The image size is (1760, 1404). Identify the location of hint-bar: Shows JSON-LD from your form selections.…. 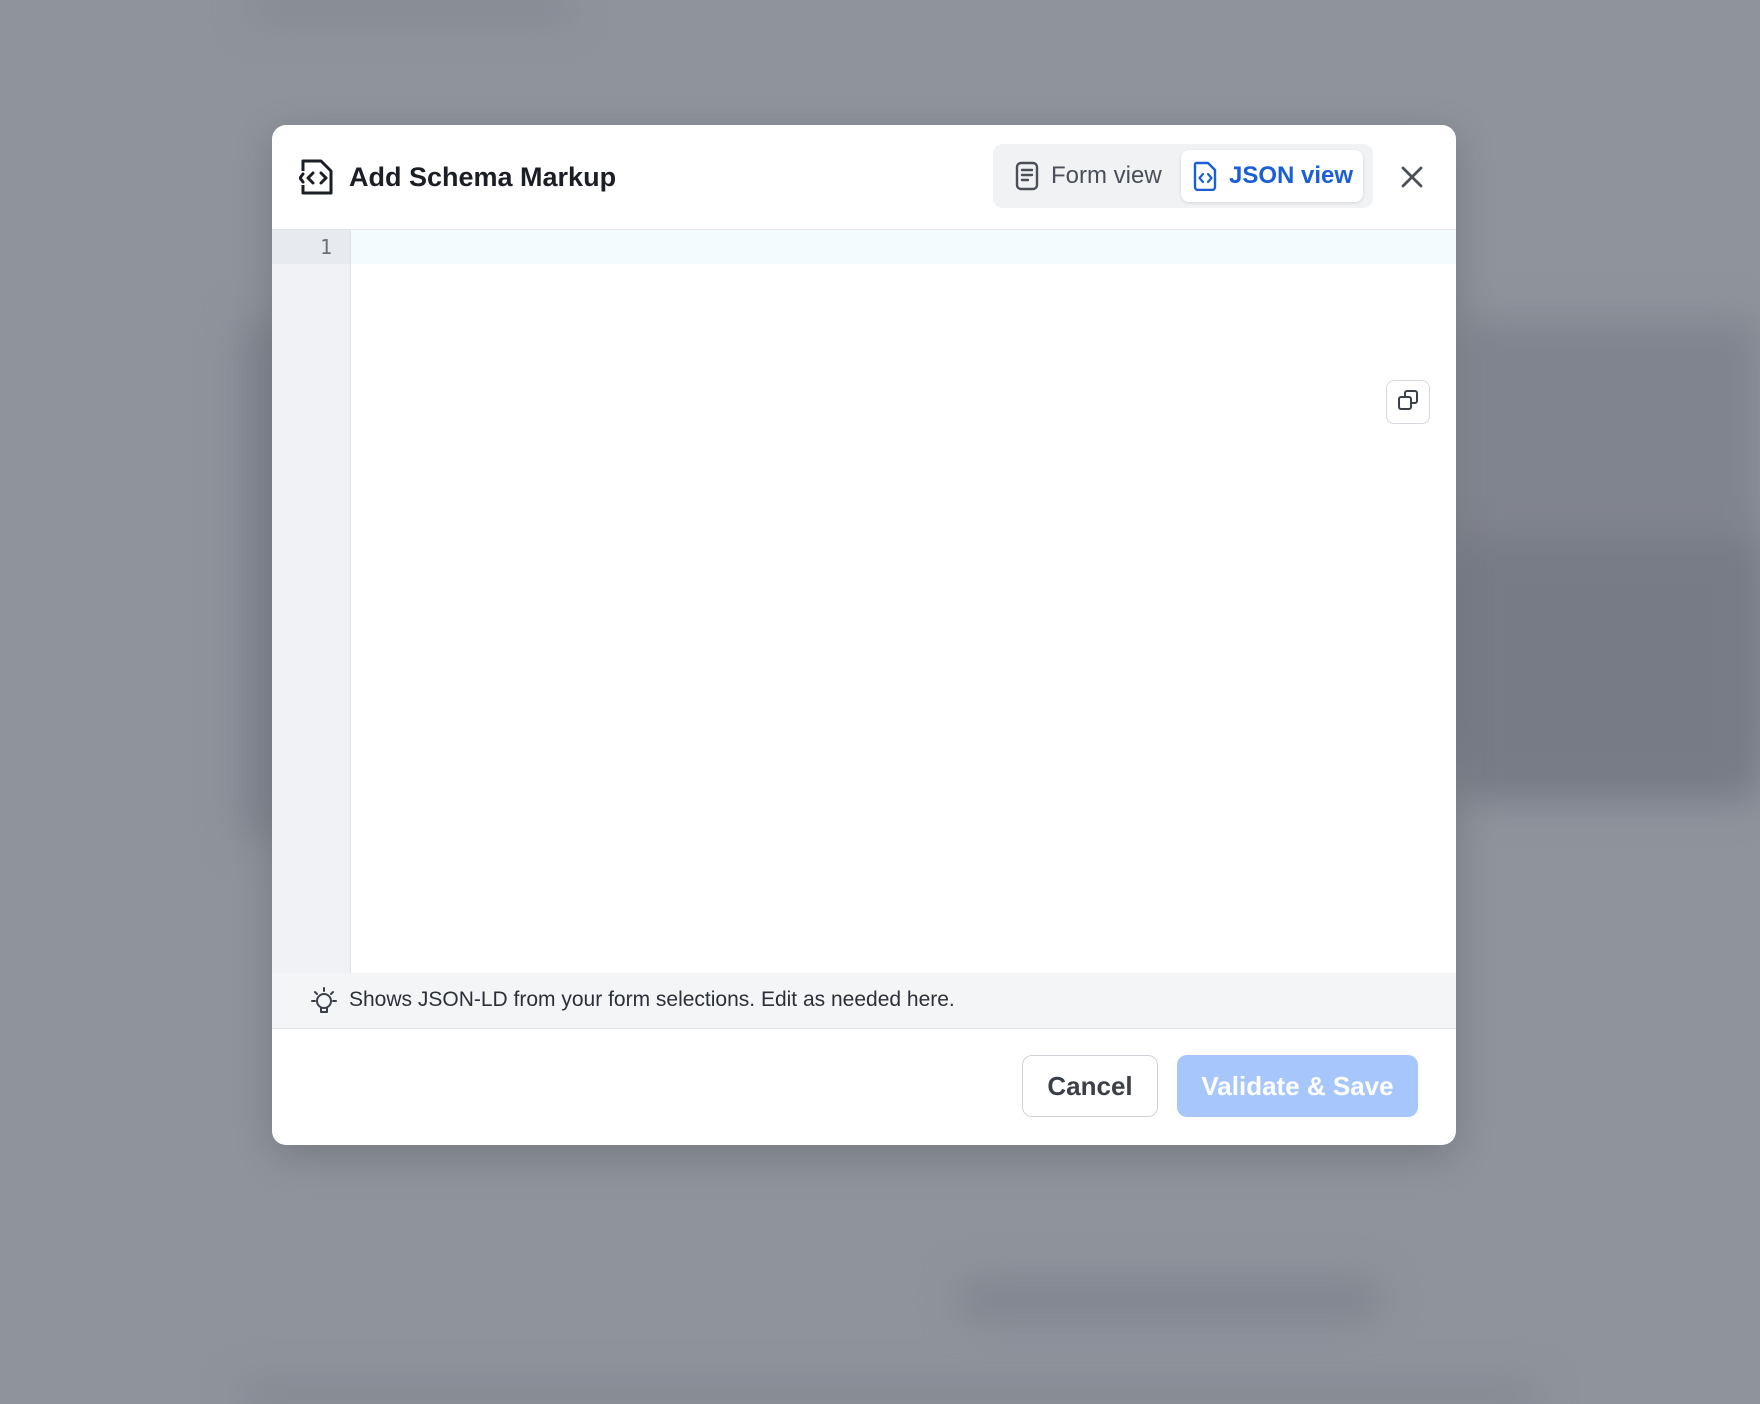
(864, 1001).